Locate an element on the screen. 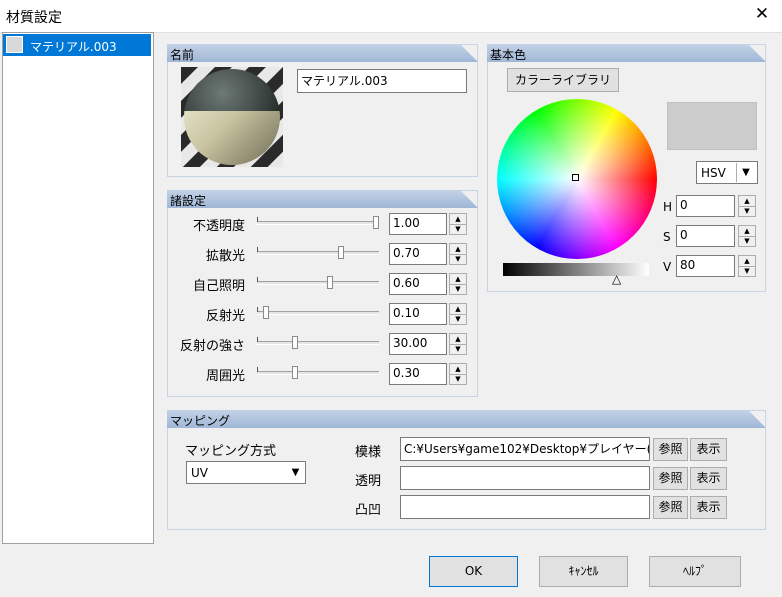  setting-value-input: 0.30 is located at coordinates (418, 374).